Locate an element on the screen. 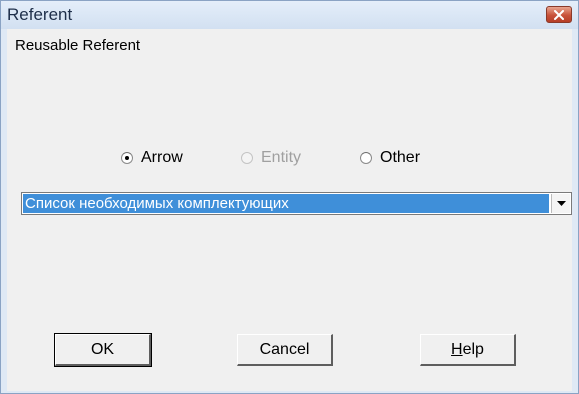  close-icon is located at coordinates (559, 14).